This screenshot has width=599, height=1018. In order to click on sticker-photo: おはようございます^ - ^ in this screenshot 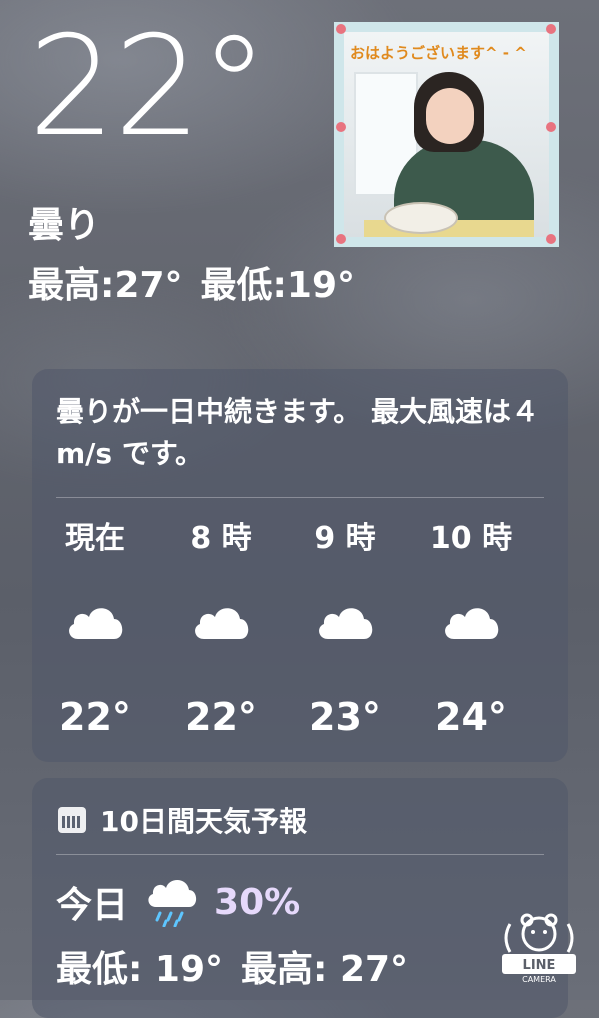, I will do `click(446, 134)`.